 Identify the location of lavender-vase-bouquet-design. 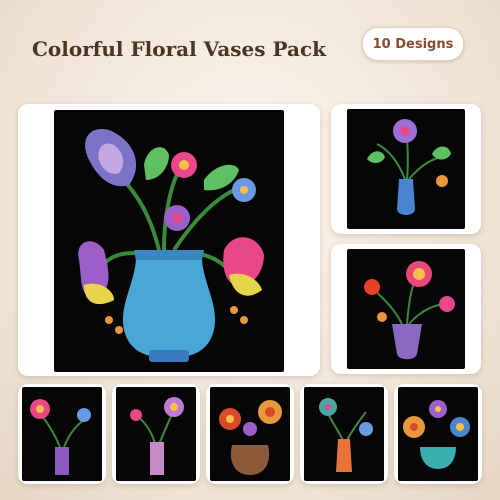
(406, 309).